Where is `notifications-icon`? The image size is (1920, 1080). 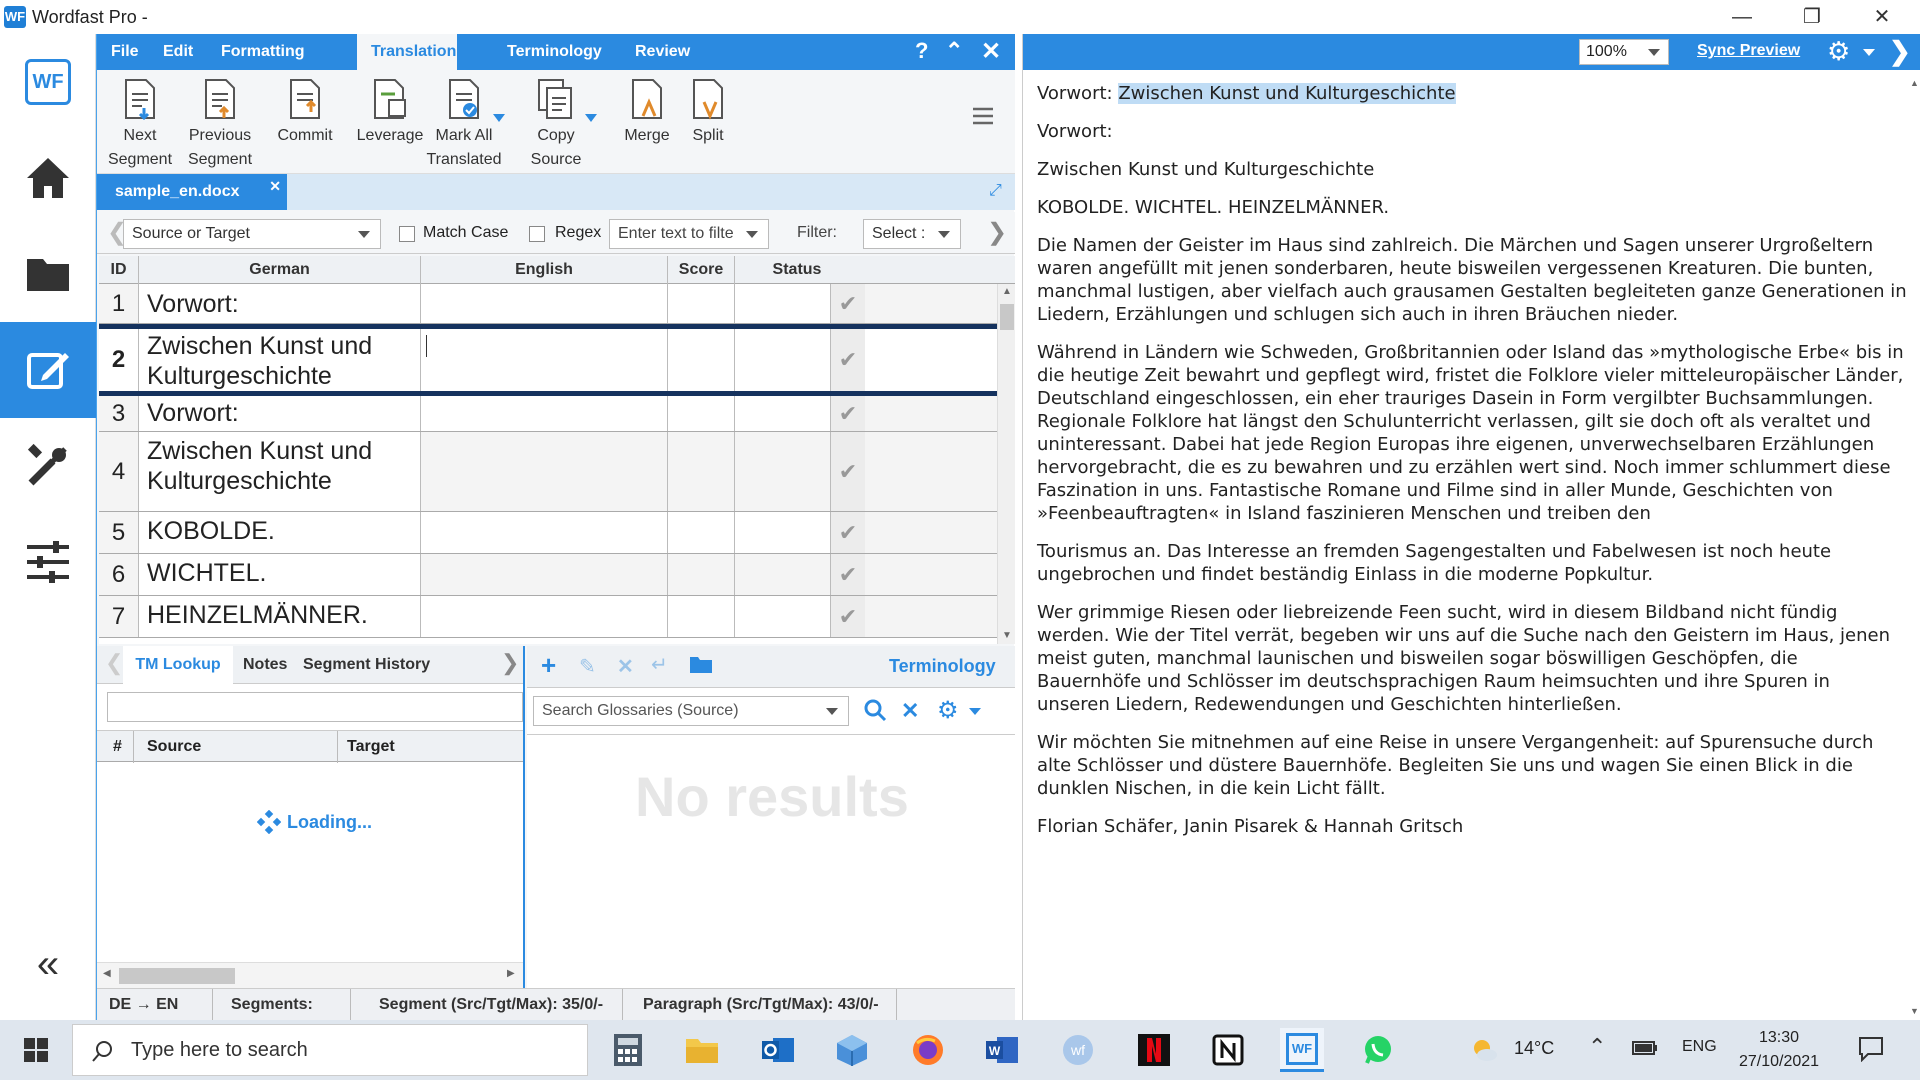
notifications-icon is located at coordinates (1871, 1051).